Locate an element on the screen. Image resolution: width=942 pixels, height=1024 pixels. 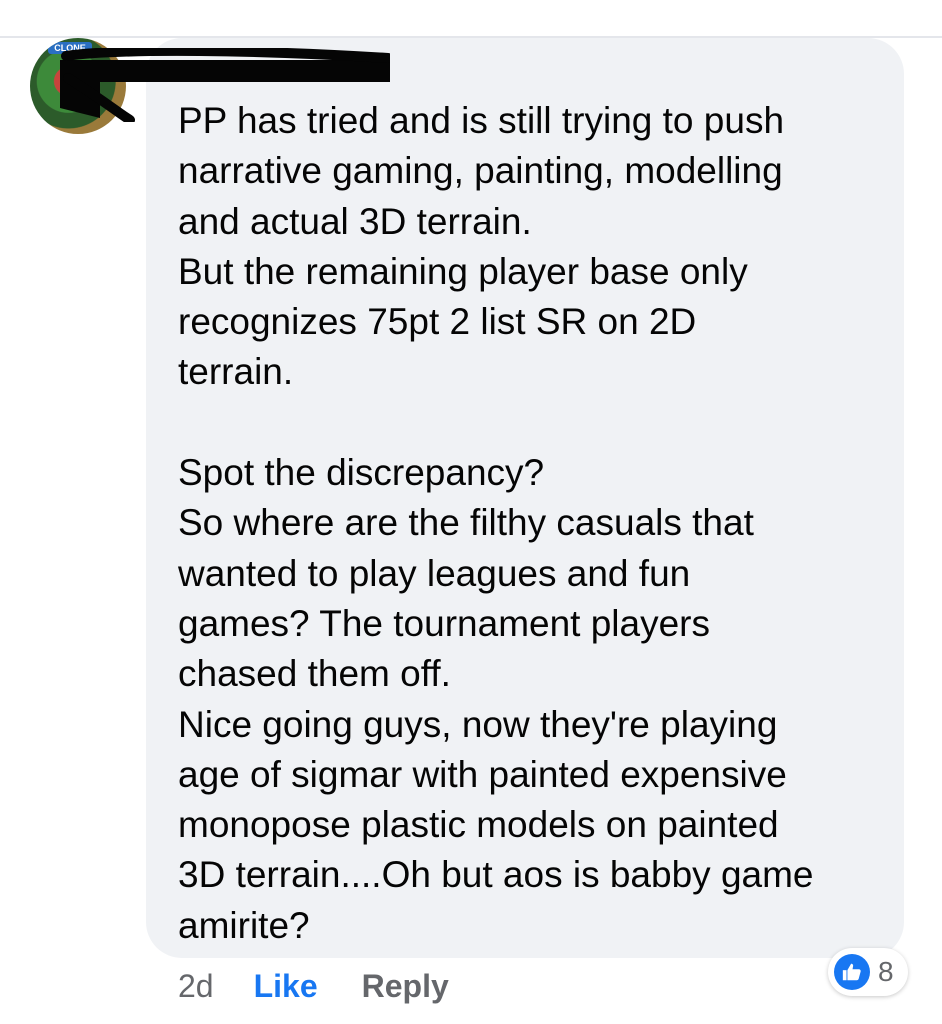
comment-actions: 2d Like Reply is located at coordinates (313, 986).